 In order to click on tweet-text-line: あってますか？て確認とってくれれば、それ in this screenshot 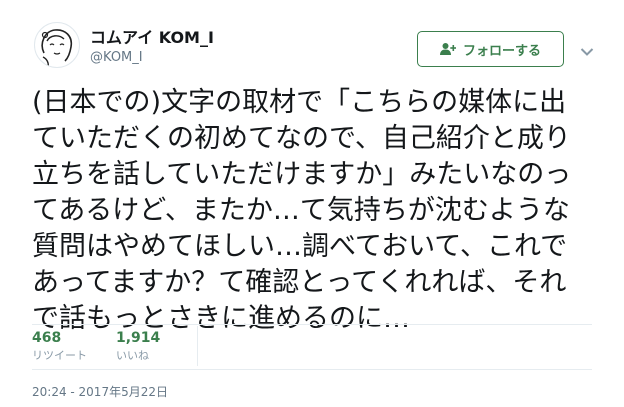, I will do `click(299, 282)`.